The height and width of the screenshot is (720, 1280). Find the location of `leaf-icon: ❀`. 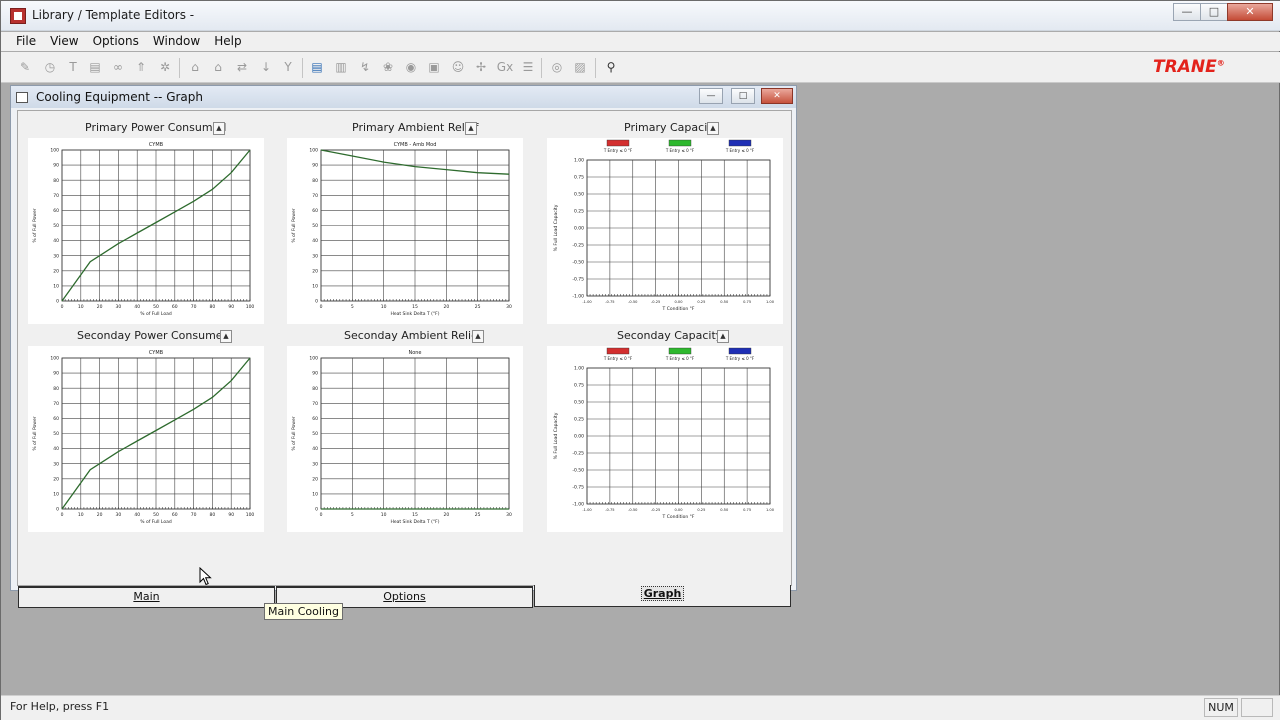

leaf-icon: ❀ is located at coordinates (388, 67).